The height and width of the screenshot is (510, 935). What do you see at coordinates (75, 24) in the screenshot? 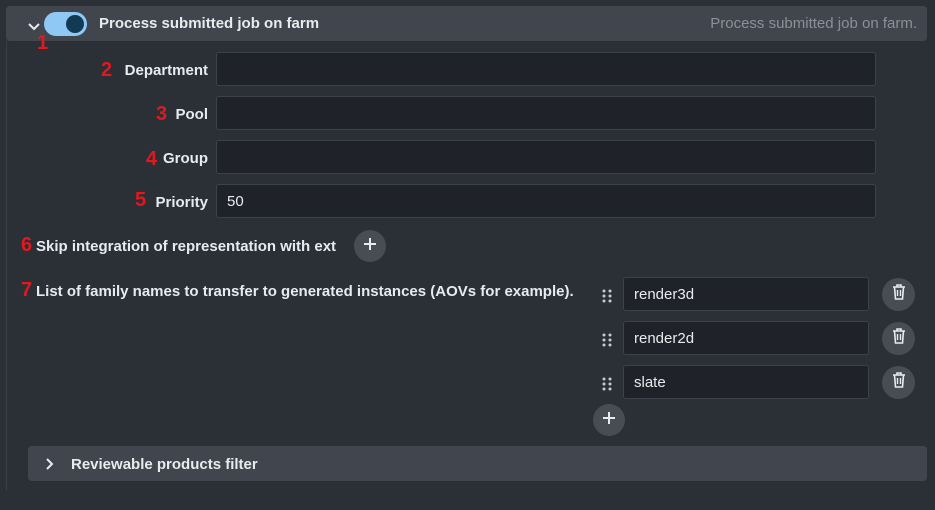
I see `toggle-knob` at bounding box center [75, 24].